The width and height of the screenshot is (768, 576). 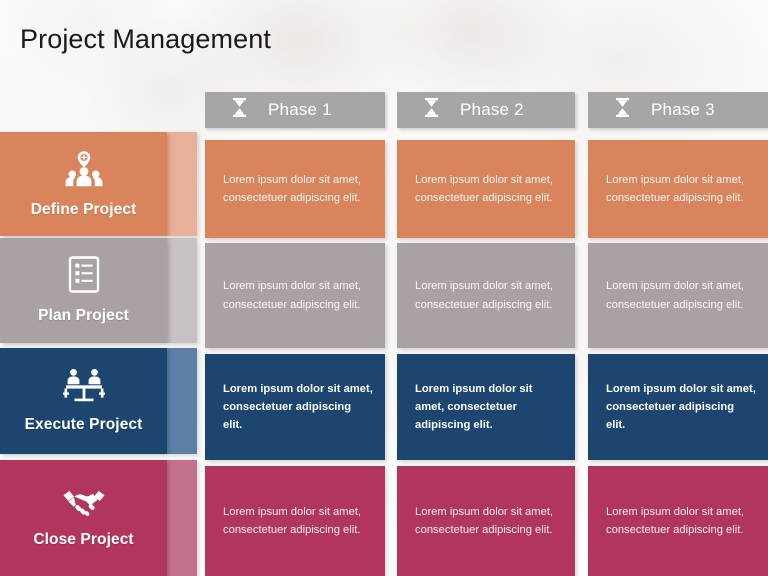 I want to click on row-fold-close-project, so click(x=182, y=518).